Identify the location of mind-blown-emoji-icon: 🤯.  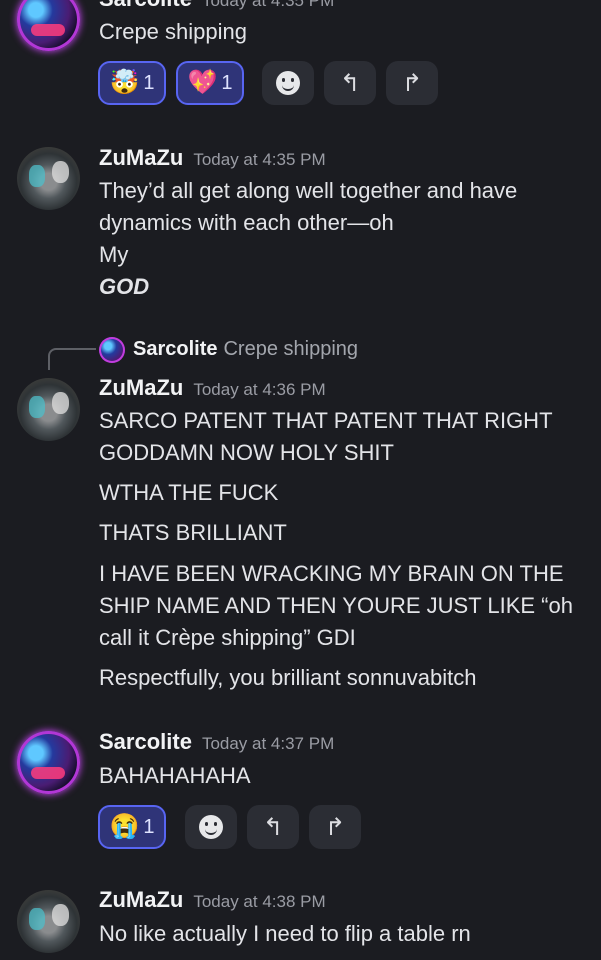
(124, 82).